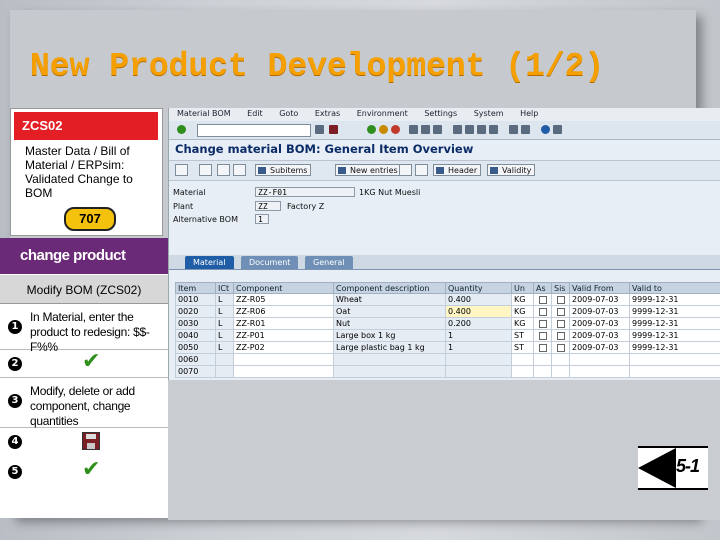  What do you see at coordinates (333, 129) in the screenshot?
I see `save-icon` at bounding box center [333, 129].